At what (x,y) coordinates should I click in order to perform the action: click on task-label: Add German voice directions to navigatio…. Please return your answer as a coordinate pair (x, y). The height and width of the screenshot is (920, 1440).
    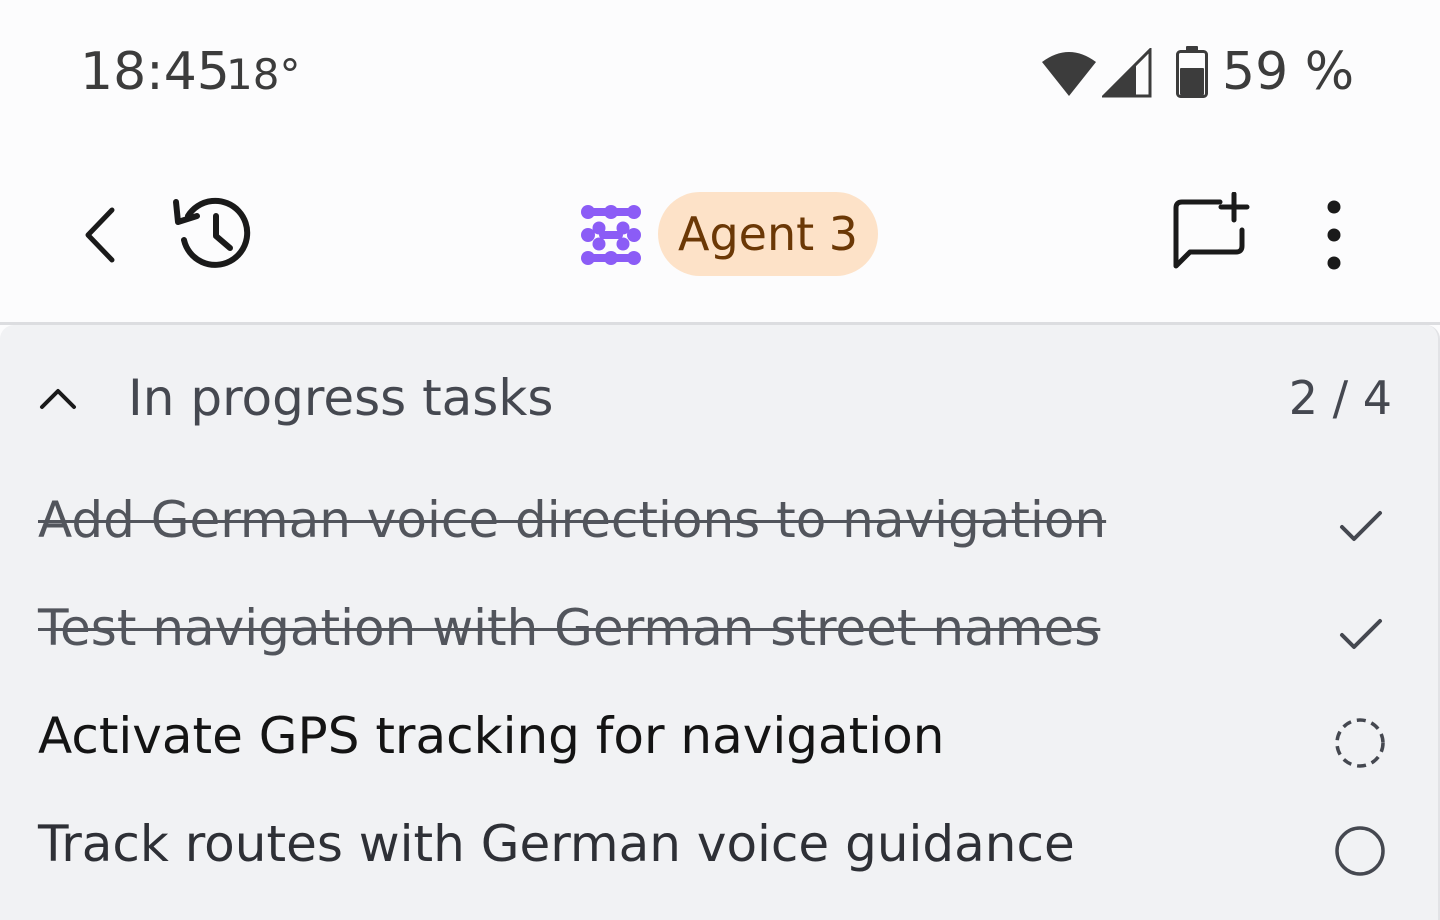
    Looking at the image, I should click on (572, 520).